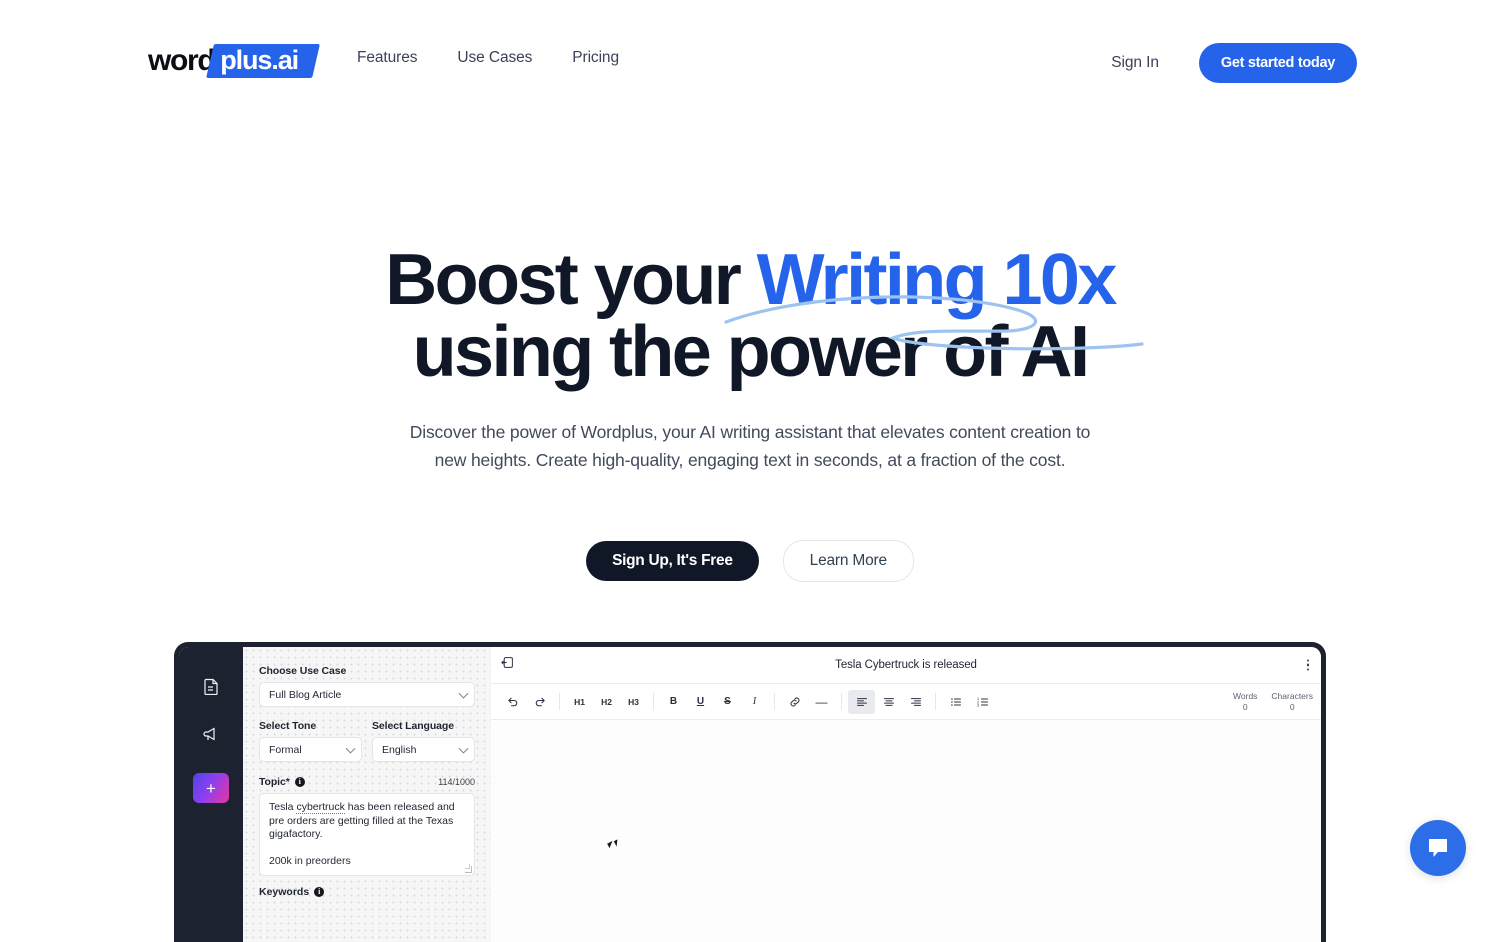  What do you see at coordinates (423, 726) in the screenshot?
I see `language-label: Select Language` at bounding box center [423, 726].